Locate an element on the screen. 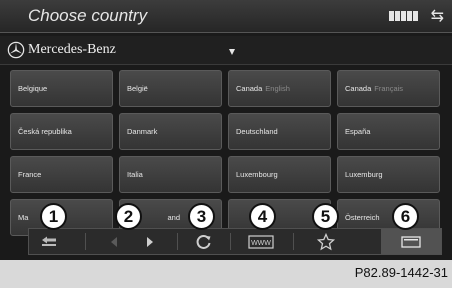 The height and width of the screenshot is (288, 452). country-button: Canada English is located at coordinates (279, 88).